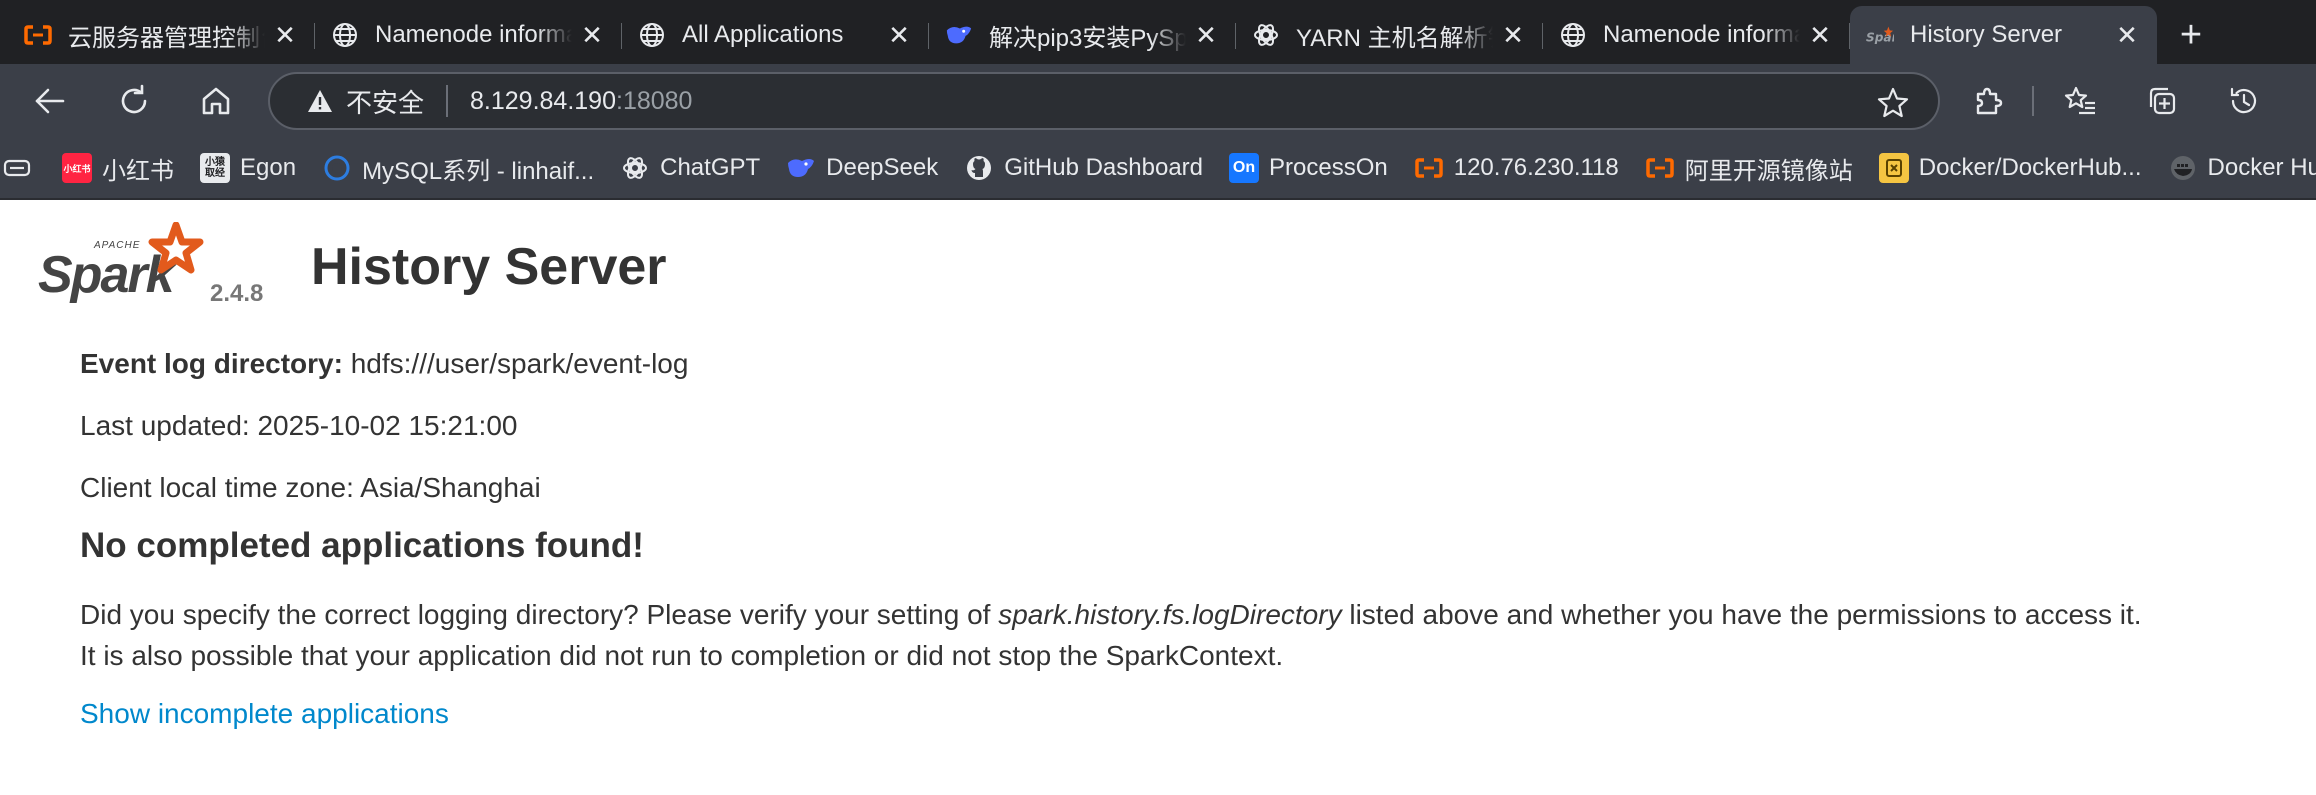 The height and width of the screenshot is (795, 2316). What do you see at coordinates (1104, 101) in the screenshot?
I see `address-bar: 不安全 8.129.84.190:18080` at bounding box center [1104, 101].